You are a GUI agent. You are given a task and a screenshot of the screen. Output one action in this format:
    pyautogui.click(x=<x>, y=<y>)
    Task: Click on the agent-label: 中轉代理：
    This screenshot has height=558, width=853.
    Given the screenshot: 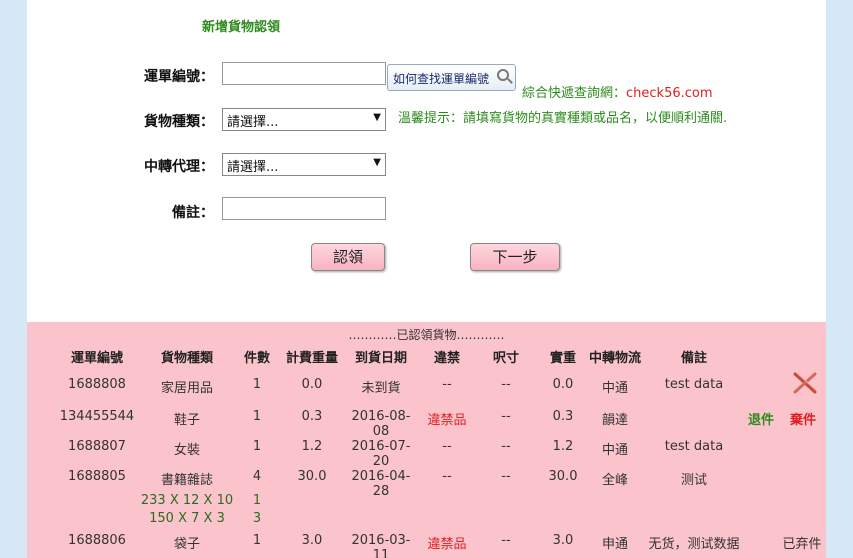 What is the action you would take?
    pyautogui.click(x=179, y=167)
    